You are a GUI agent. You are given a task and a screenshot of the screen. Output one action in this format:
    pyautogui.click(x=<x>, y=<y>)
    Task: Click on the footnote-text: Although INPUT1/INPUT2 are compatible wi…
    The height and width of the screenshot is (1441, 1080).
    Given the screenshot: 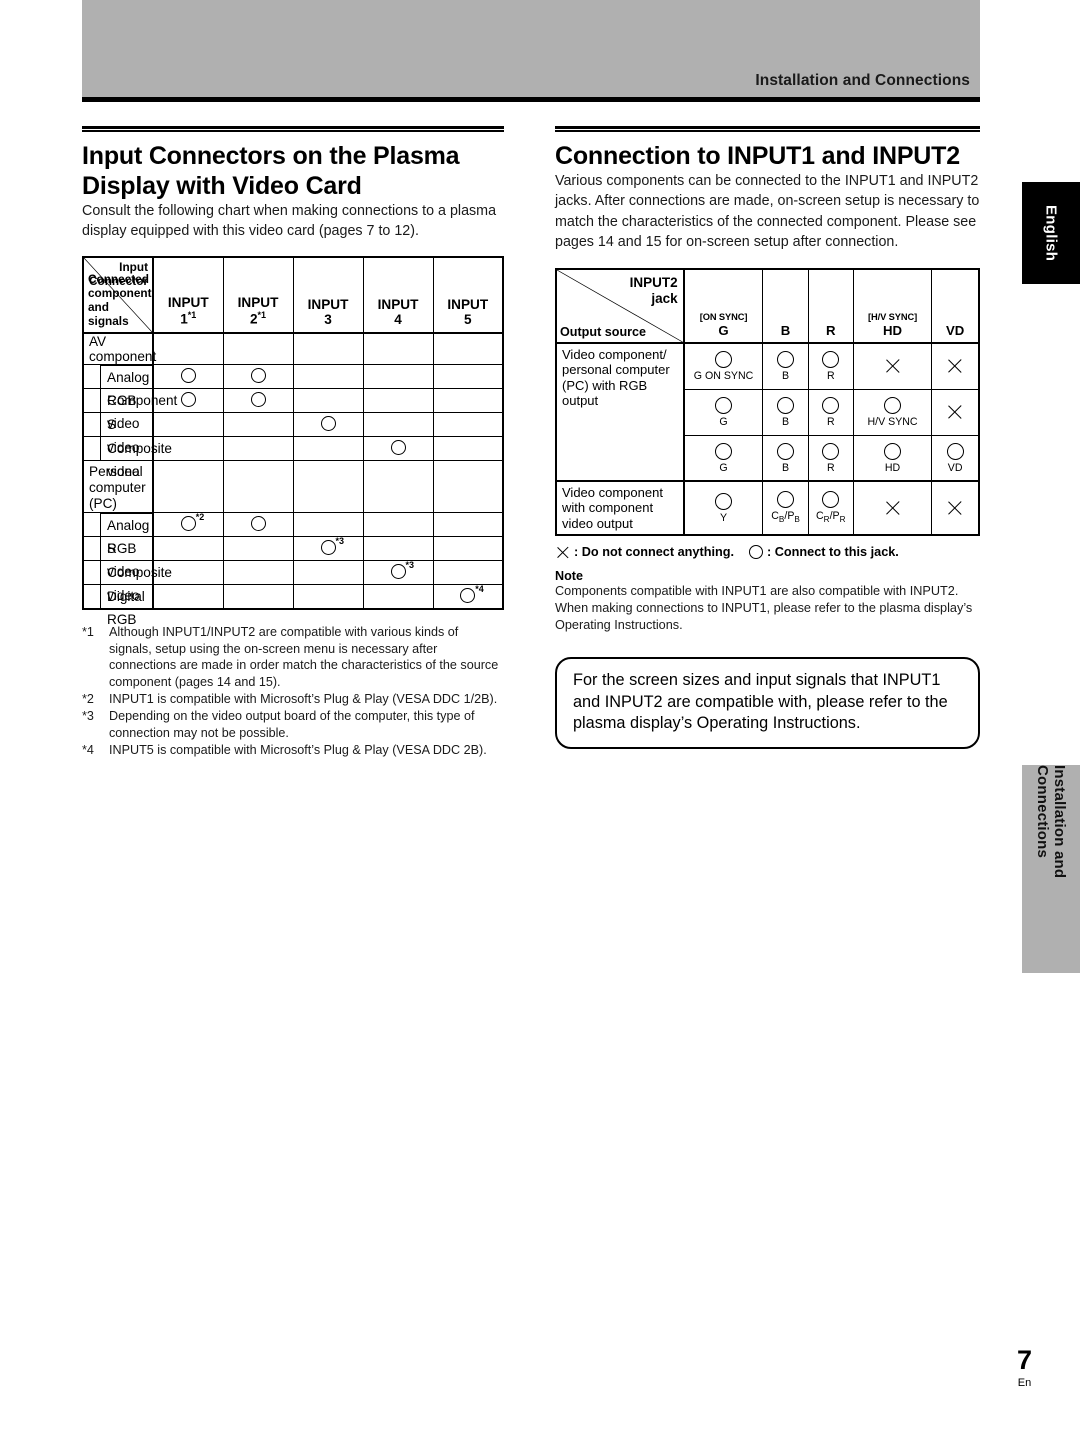 What is the action you would take?
    pyautogui.click(x=304, y=657)
    